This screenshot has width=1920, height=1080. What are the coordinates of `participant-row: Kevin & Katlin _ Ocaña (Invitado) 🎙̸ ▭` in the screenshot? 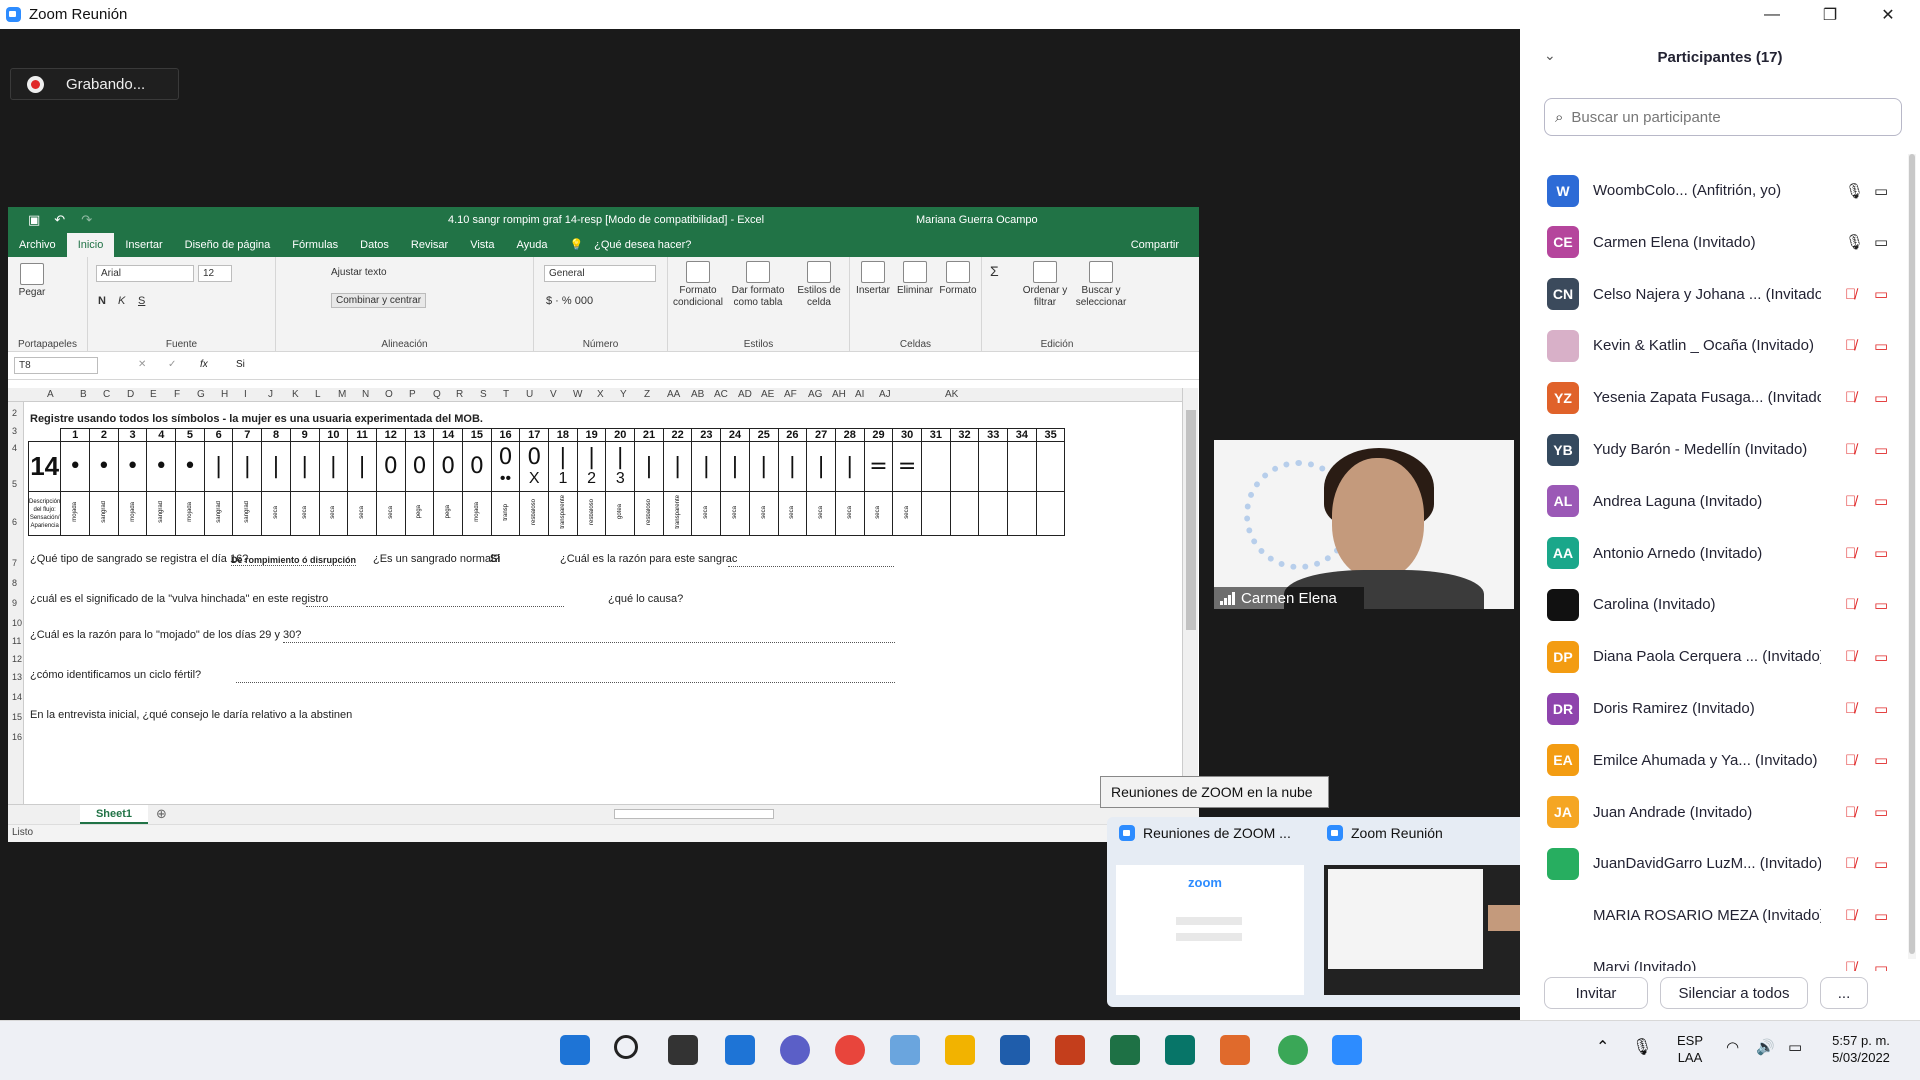 It's located at (1714, 345).